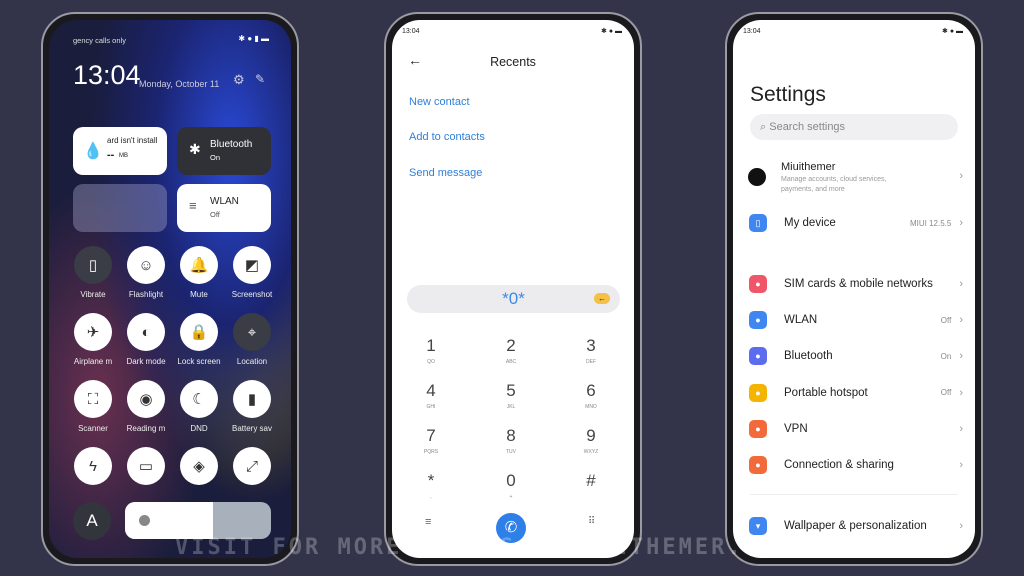 The width and height of the screenshot is (1024, 576). Describe the element at coordinates (611, 31) in the screenshot. I see `status-icons: ✱ ● ▬` at that location.